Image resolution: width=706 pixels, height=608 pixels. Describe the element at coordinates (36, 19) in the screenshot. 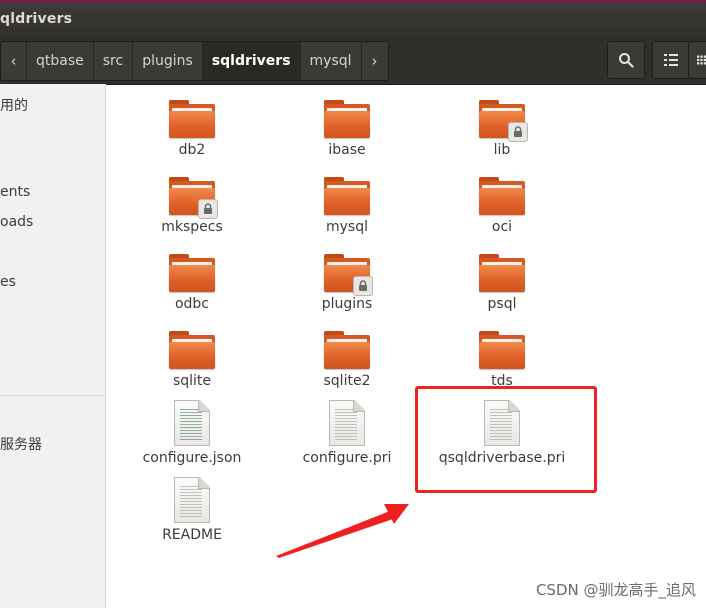

I see `window-title: qldrivers` at that location.